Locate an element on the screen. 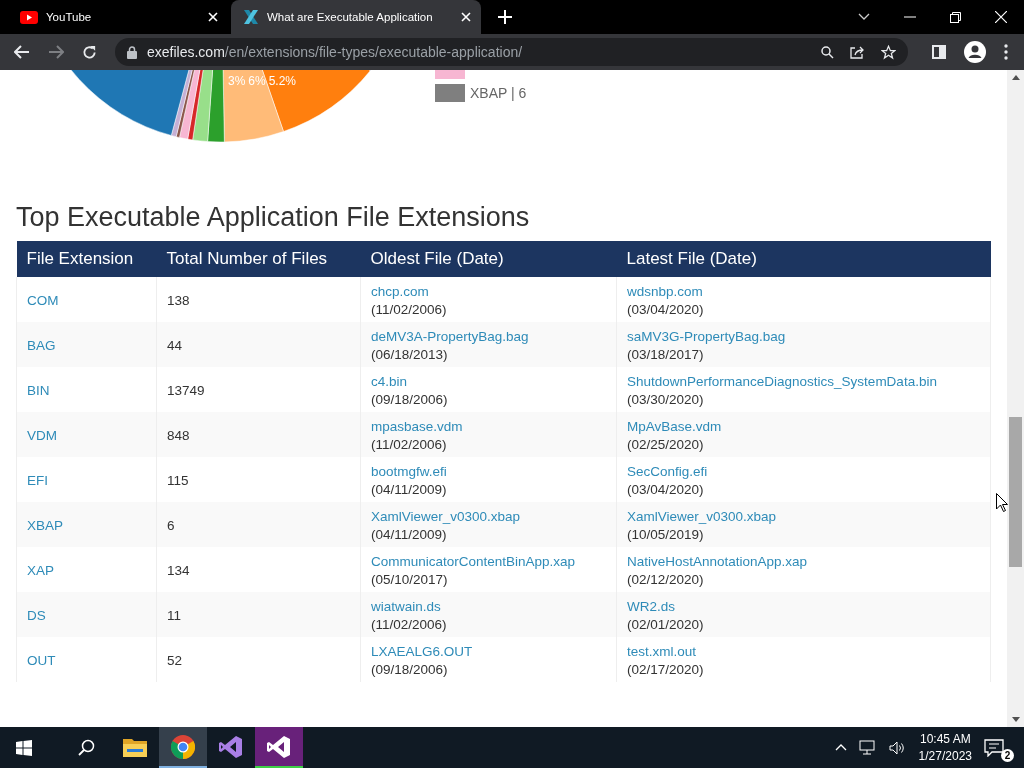 This screenshot has width=1024, height=768. file-count: 6 is located at coordinates (171, 525).